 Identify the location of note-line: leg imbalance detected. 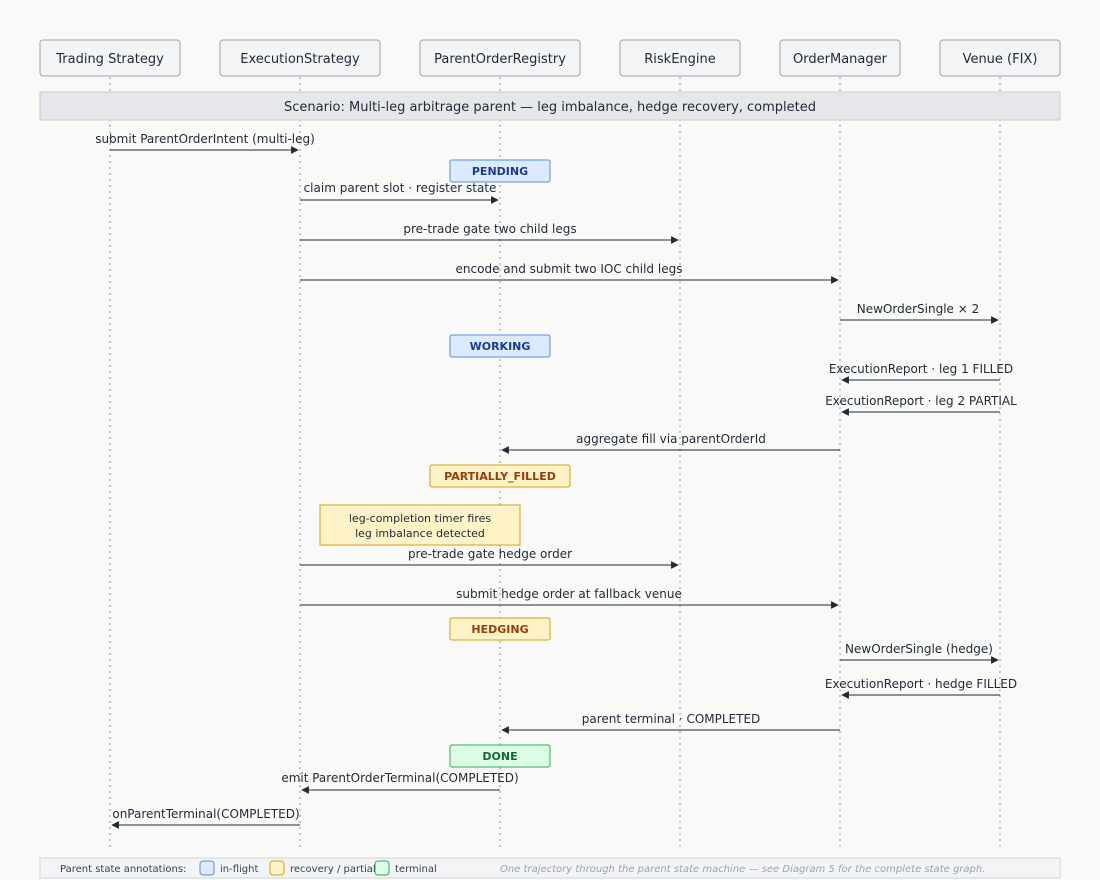
(420, 533).